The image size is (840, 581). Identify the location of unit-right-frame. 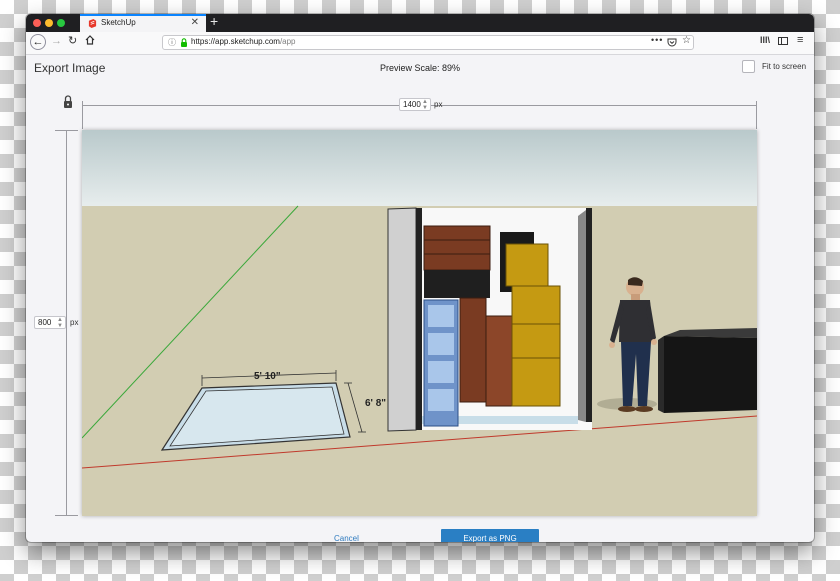
(589, 315).